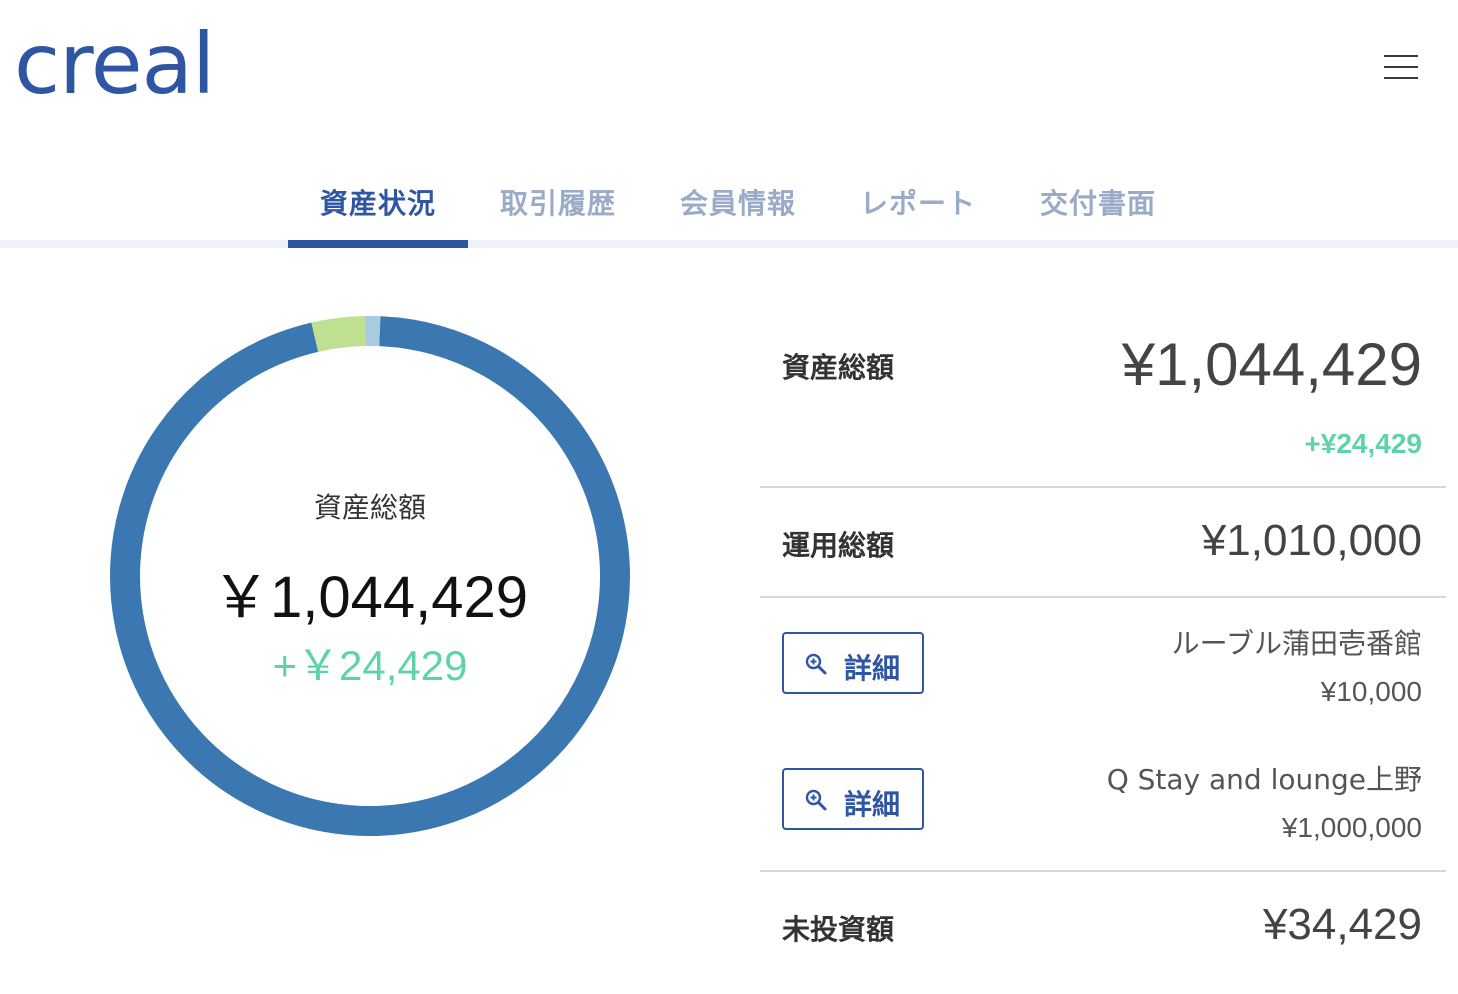  Describe the element at coordinates (369, 507) in the screenshot. I see `donut-total-label: 資産総額` at that location.